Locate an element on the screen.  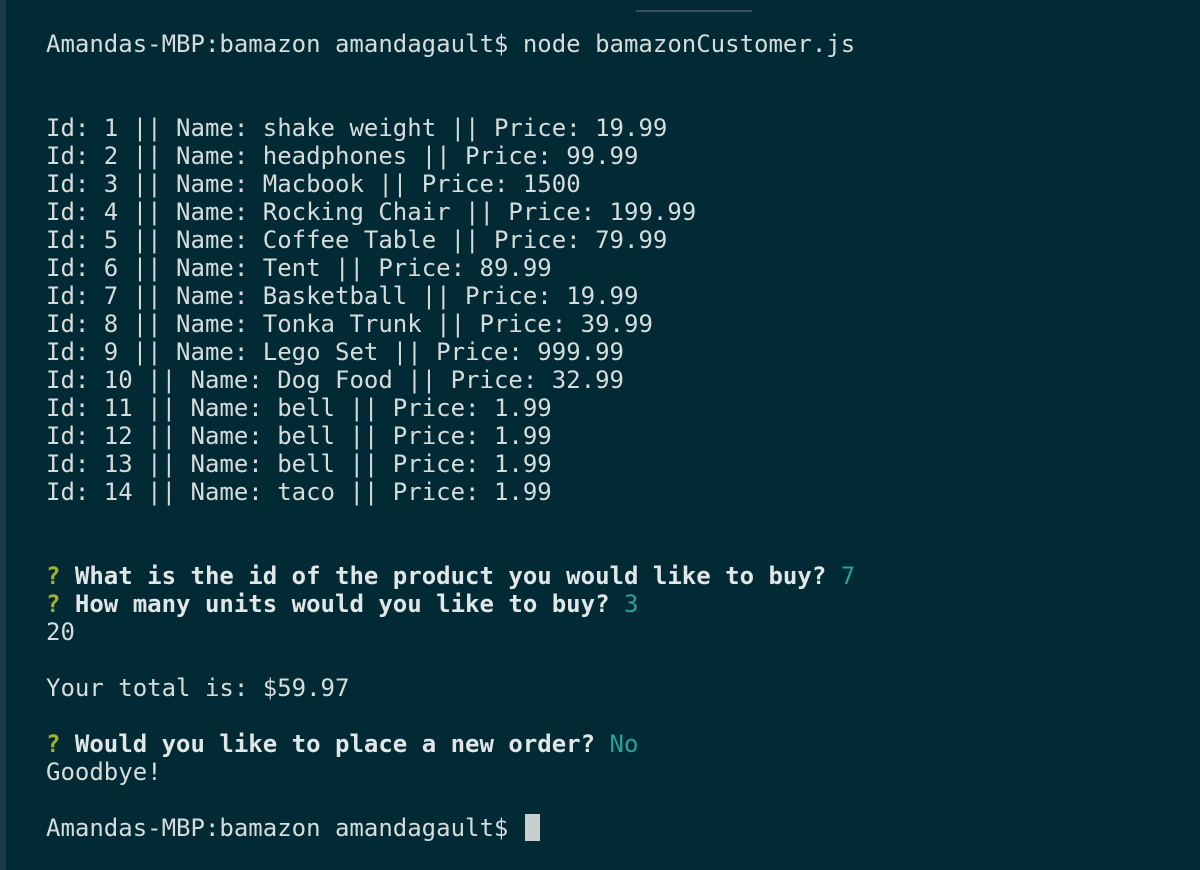
product-id: 10 is located at coordinates (118, 380).